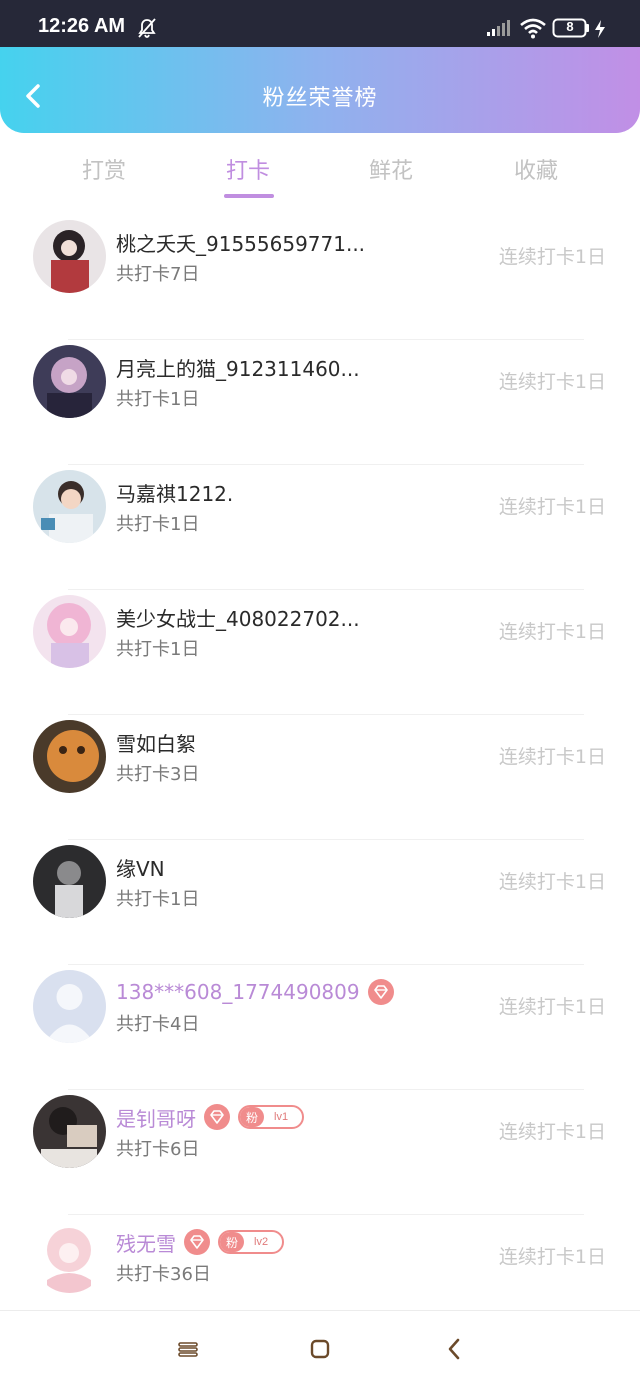 The image size is (640, 1387). I want to click on fan-badge-level: lv2, so click(261, 1242).